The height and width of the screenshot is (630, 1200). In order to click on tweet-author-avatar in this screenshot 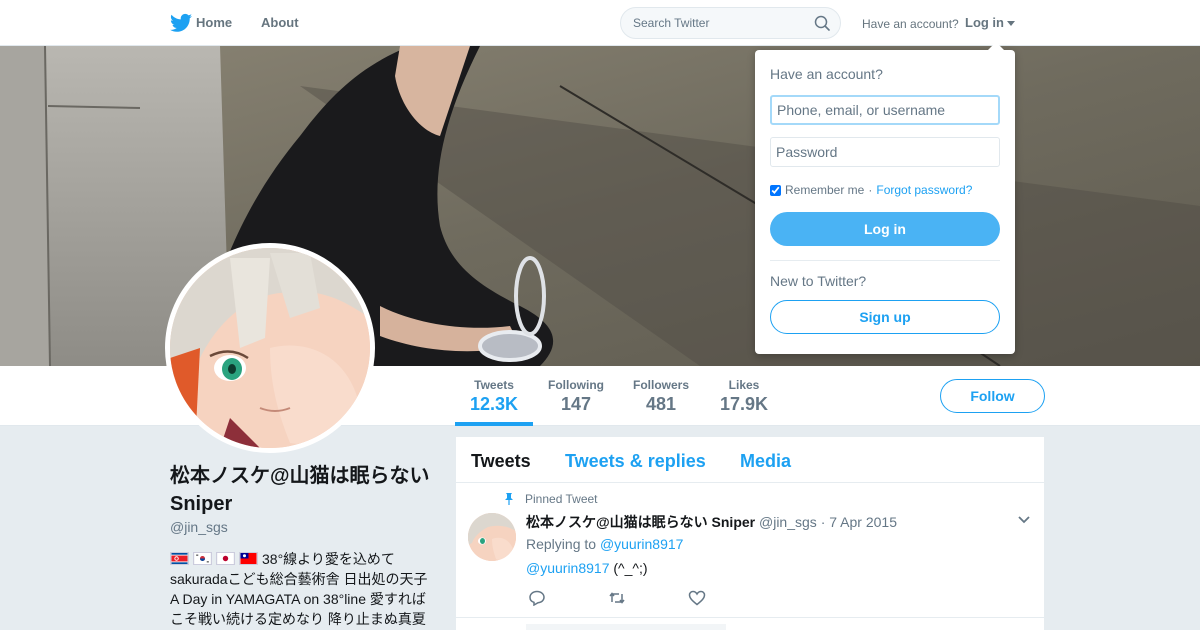, I will do `click(492, 537)`.